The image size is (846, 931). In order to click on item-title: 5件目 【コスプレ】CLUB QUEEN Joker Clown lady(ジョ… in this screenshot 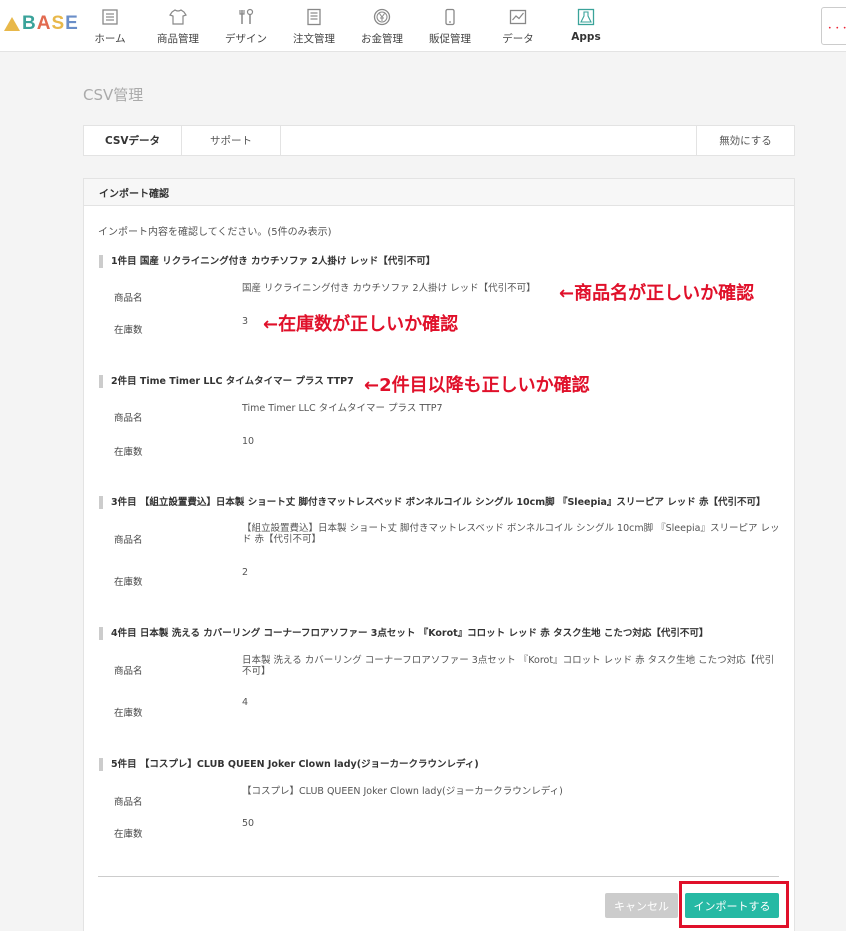, I will do `click(289, 764)`.